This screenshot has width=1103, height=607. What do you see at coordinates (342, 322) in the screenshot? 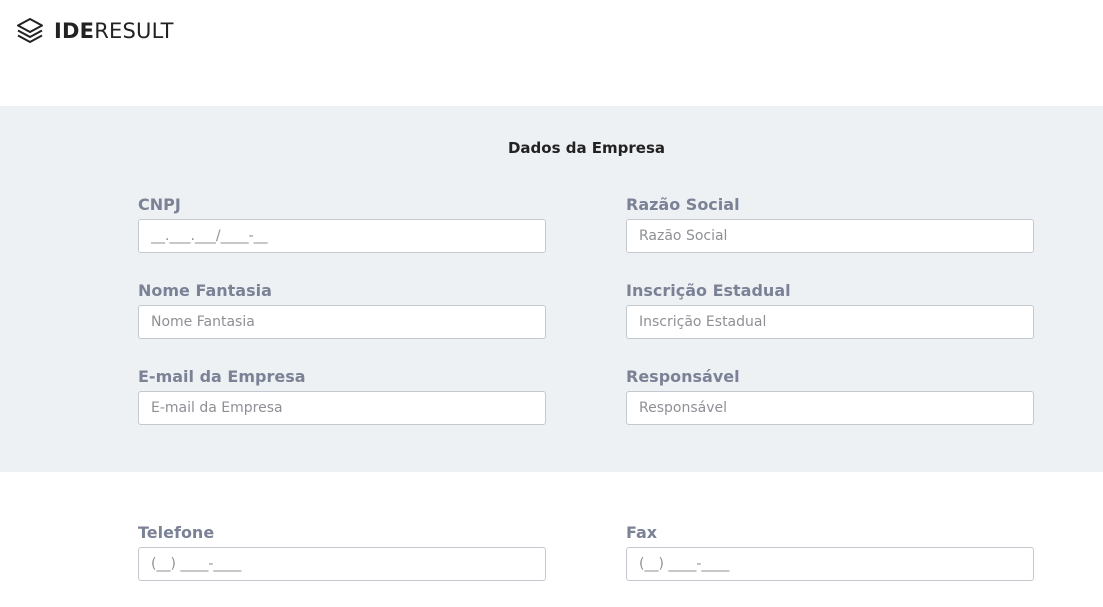
I see `nome-fantasia-input` at bounding box center [342, 322].